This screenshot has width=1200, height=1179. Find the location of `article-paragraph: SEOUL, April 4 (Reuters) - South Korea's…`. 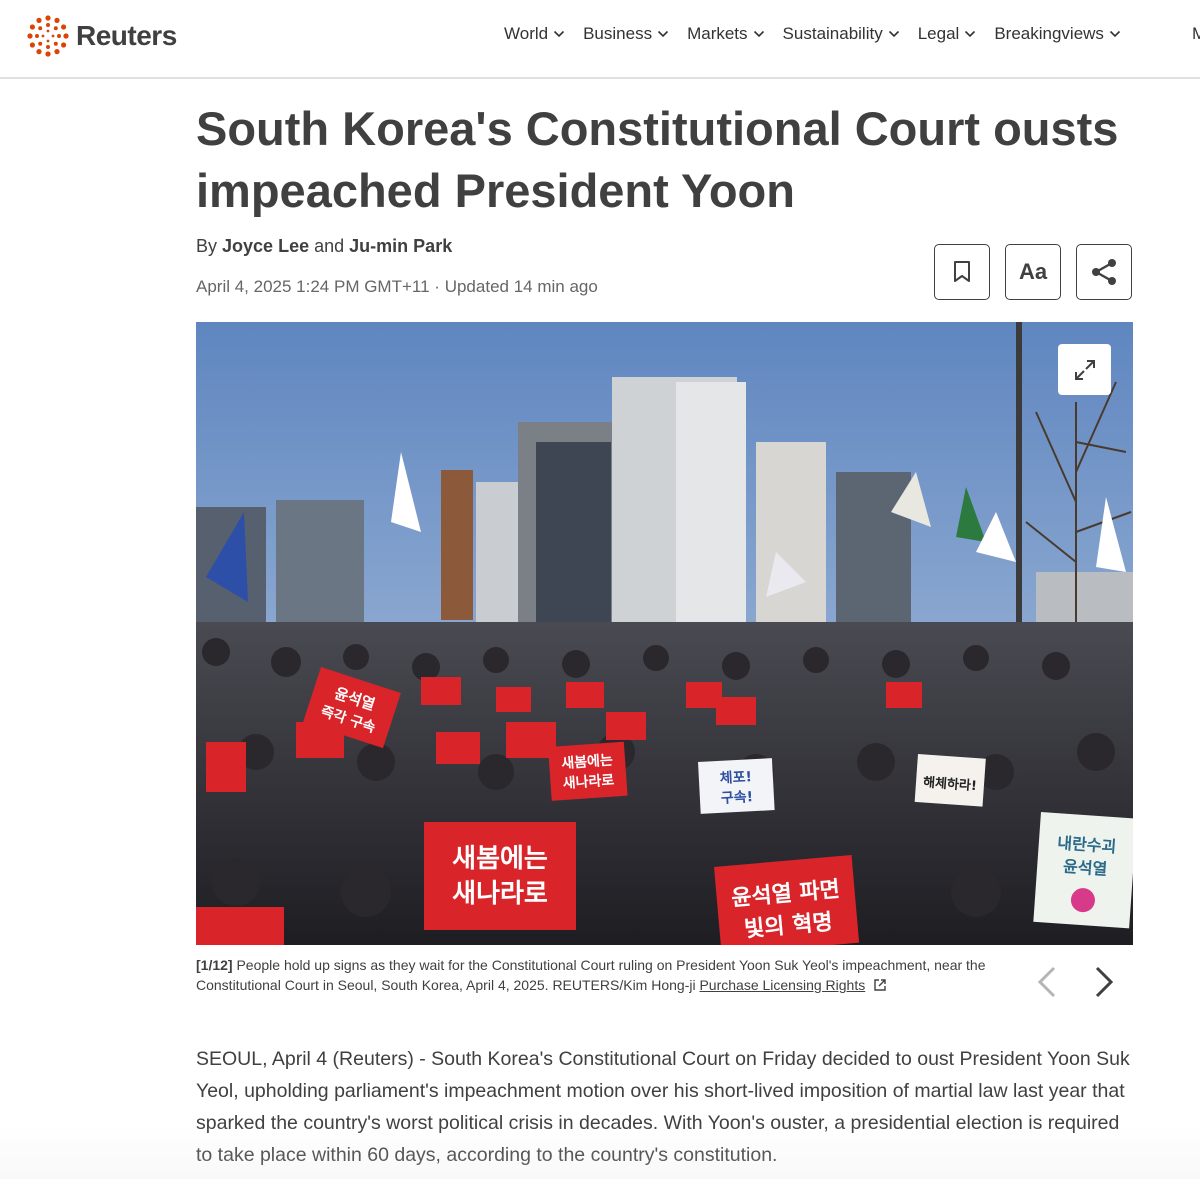

article-paragraph: SEOUL, April 4 (Reuters) - South Korea's… is located at coordinates (663, 1107).